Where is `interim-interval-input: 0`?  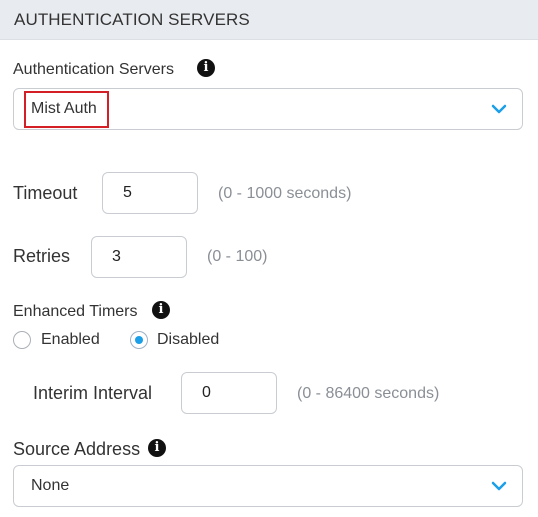 interim-interval-input: 0 is located at coordinates (229, 393).